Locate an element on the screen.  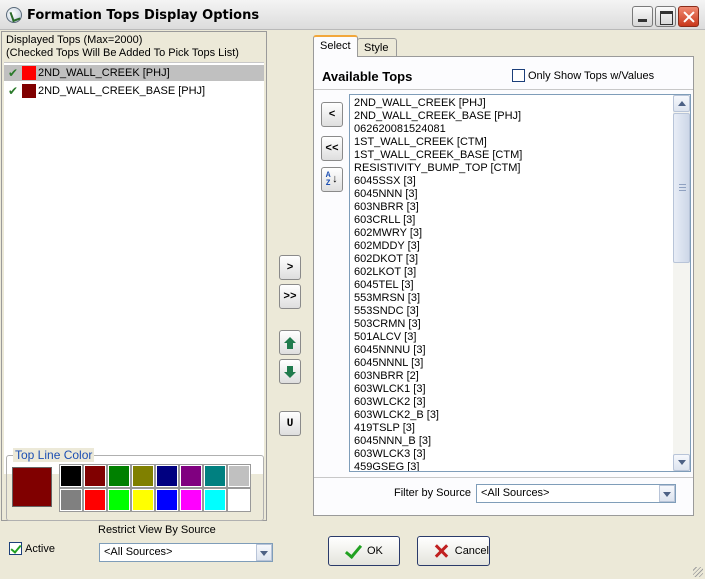
remove-all-tops-button: << is located at coordinates (332, 148).